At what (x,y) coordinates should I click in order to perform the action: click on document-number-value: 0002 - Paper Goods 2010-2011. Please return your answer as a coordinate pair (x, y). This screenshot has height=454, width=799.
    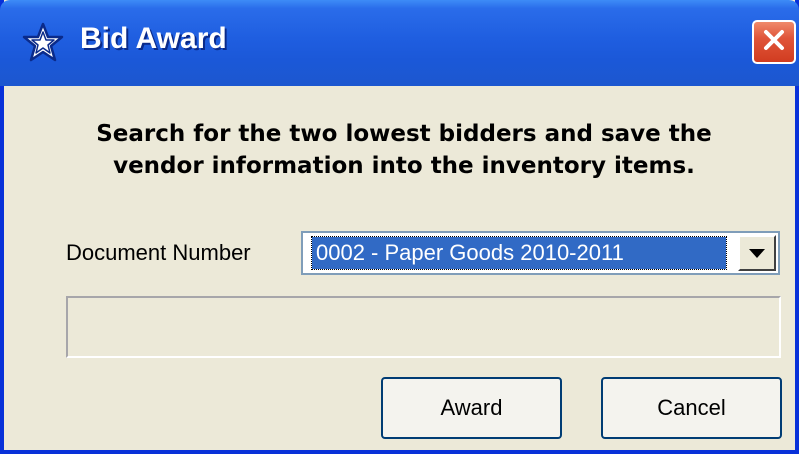
    Looking at the image, I should click on (519, 253).